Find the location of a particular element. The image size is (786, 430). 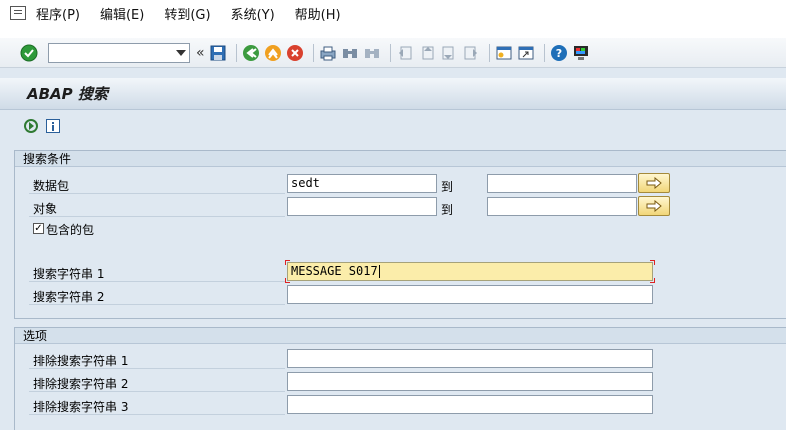

chevron-down-icon is located at coordinates (181, 52).